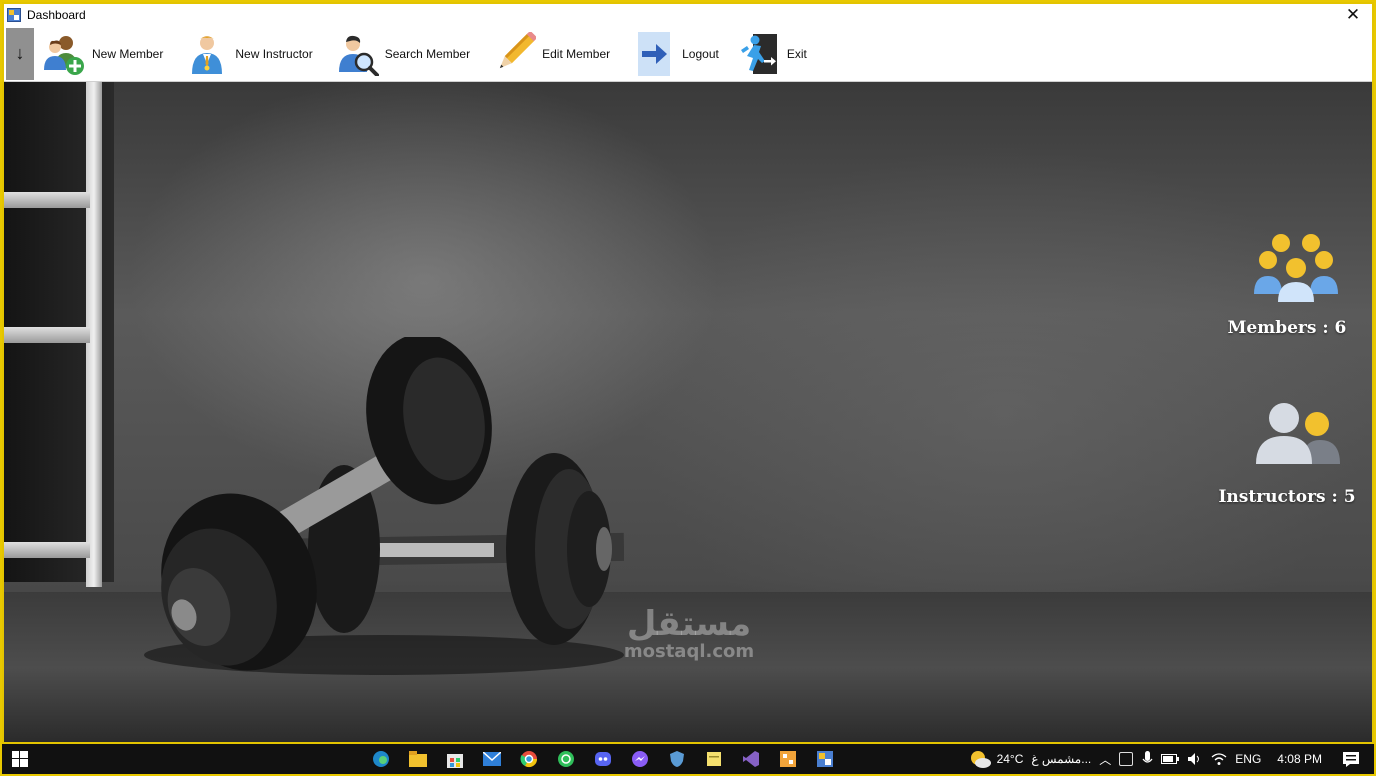  Describe the element at coordinates (796, 53) in the screenshot. I see `exit-label: Exit` at that location.